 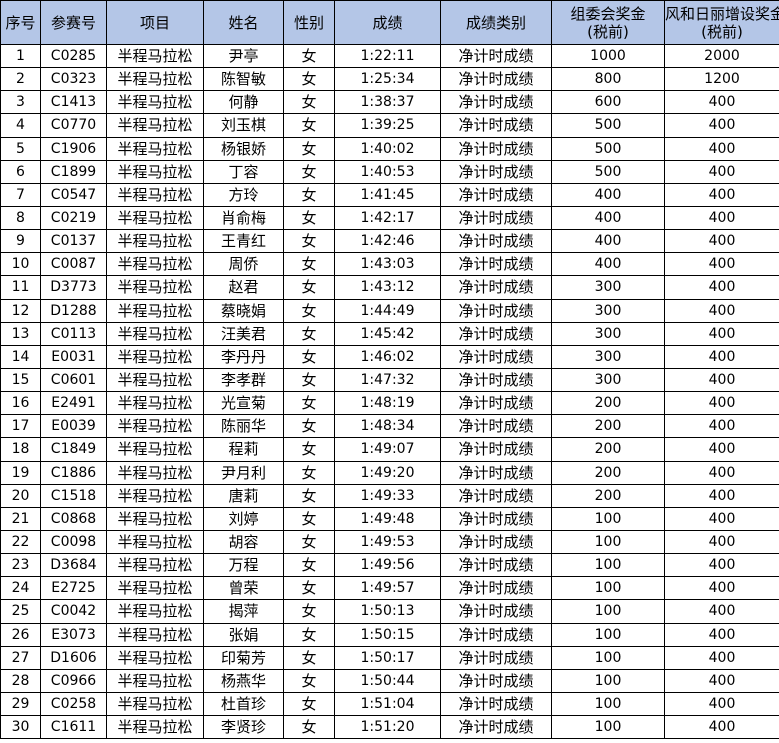 What do you see at coordinates (722, 13) in the screenshot?
I see `header-label: 风和日丽增设奖金` at bounding box center [722, 13].